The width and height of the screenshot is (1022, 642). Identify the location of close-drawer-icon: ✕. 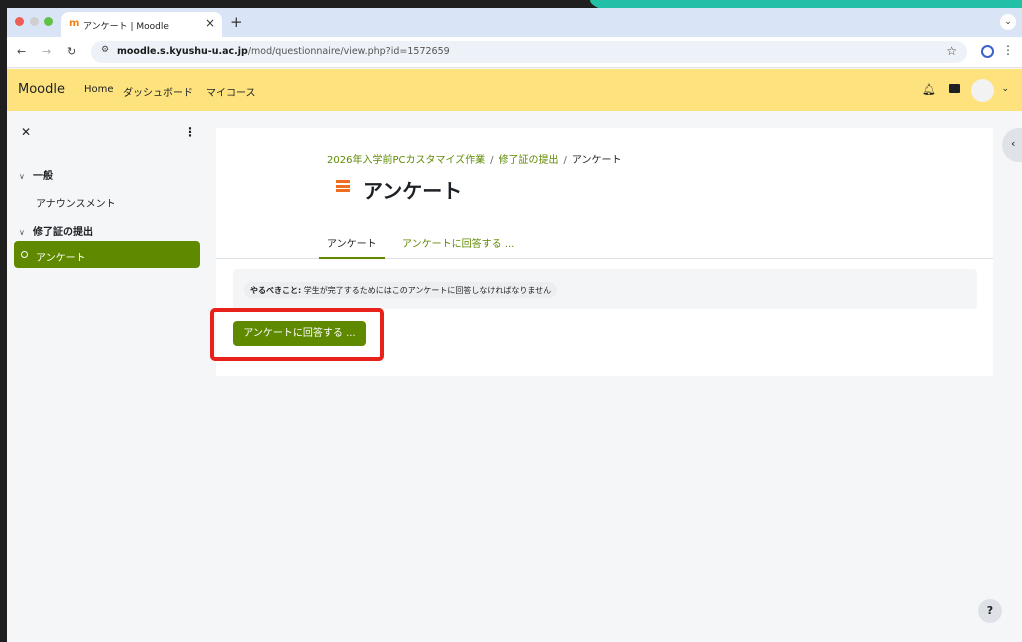
(26, 132).